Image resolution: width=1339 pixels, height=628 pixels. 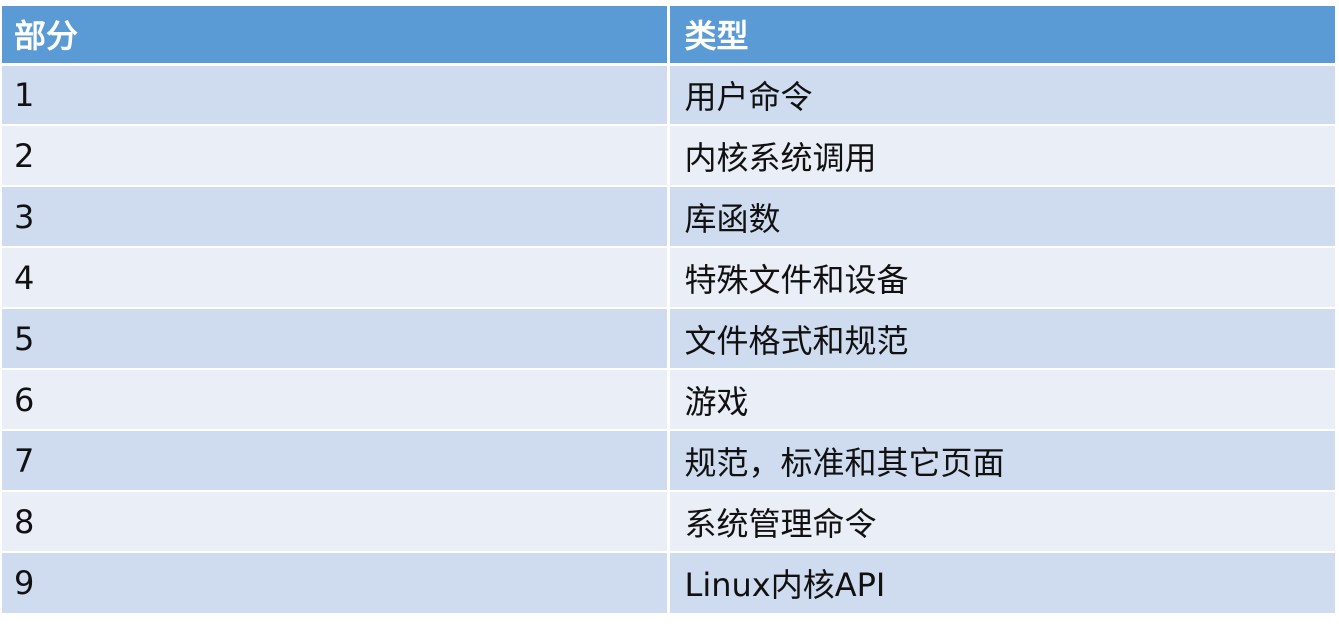 I want to click on table-row: 7 规范，标准和其它页面, so click(x=668, y=460).